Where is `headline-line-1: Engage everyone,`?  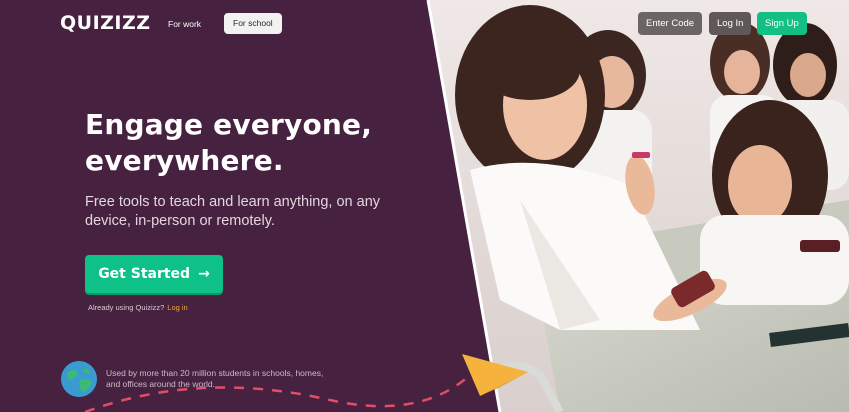 headline-line-1: Engage everyone, is located at coordinates (229, 124).